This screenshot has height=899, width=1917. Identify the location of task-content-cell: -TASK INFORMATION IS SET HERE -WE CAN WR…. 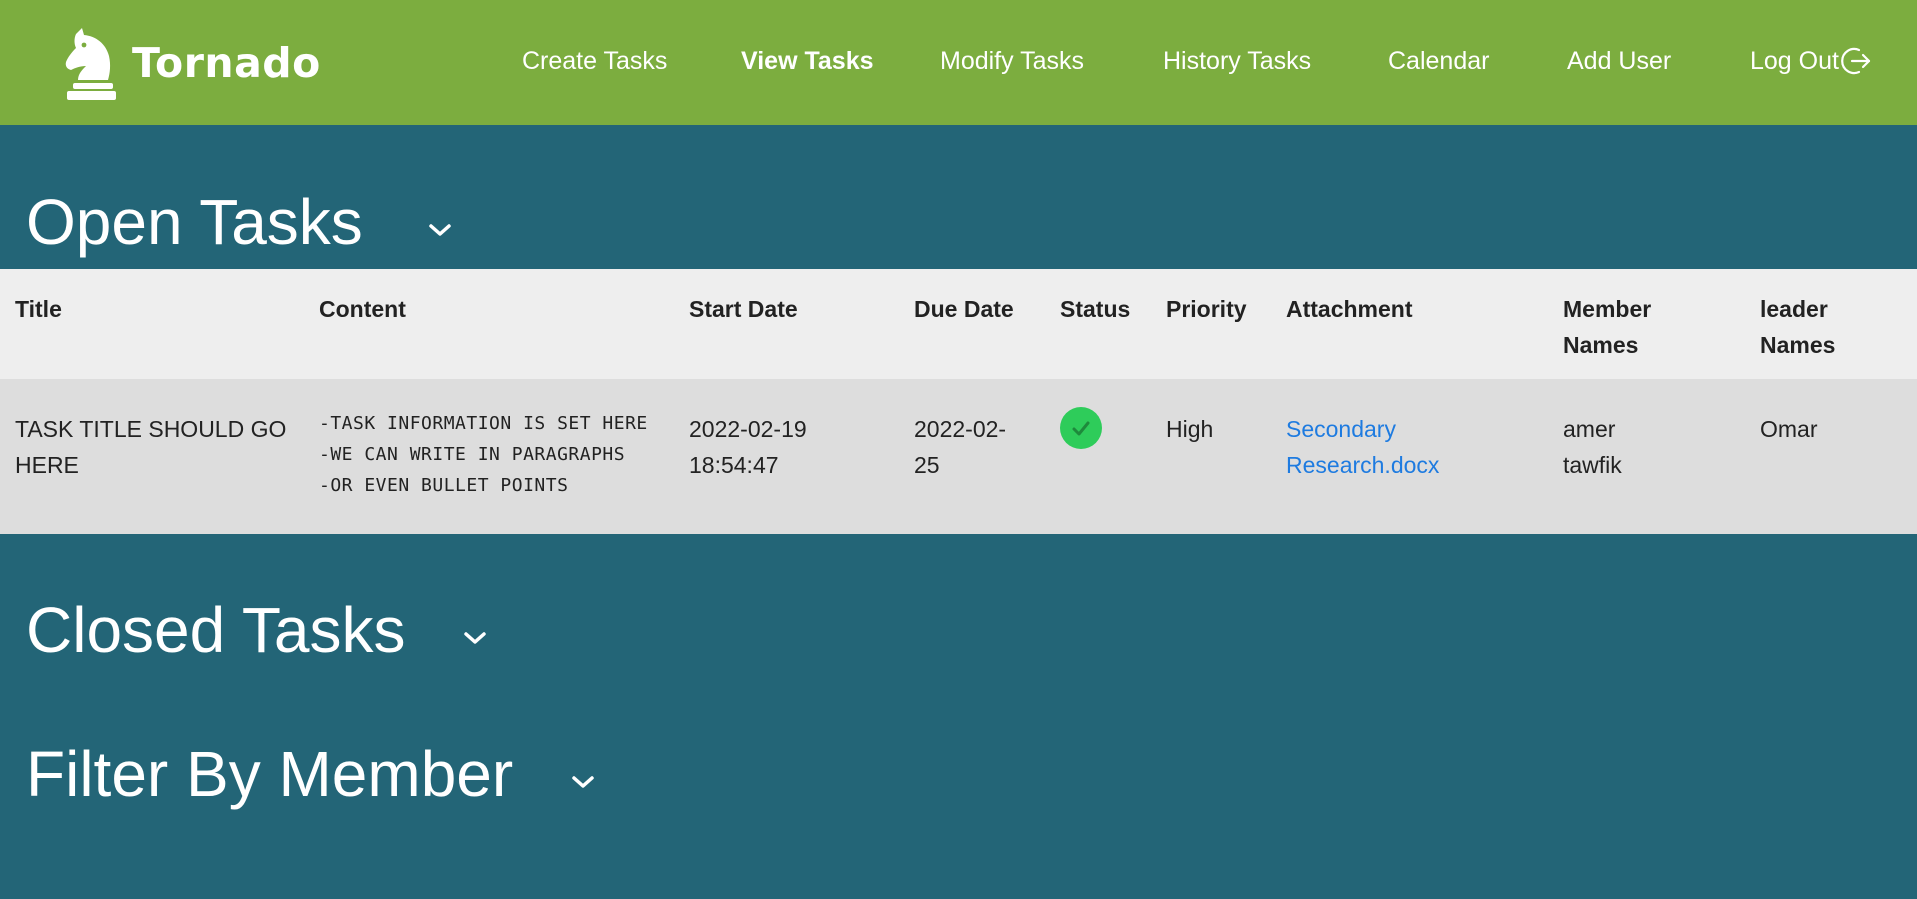
(483, 454).